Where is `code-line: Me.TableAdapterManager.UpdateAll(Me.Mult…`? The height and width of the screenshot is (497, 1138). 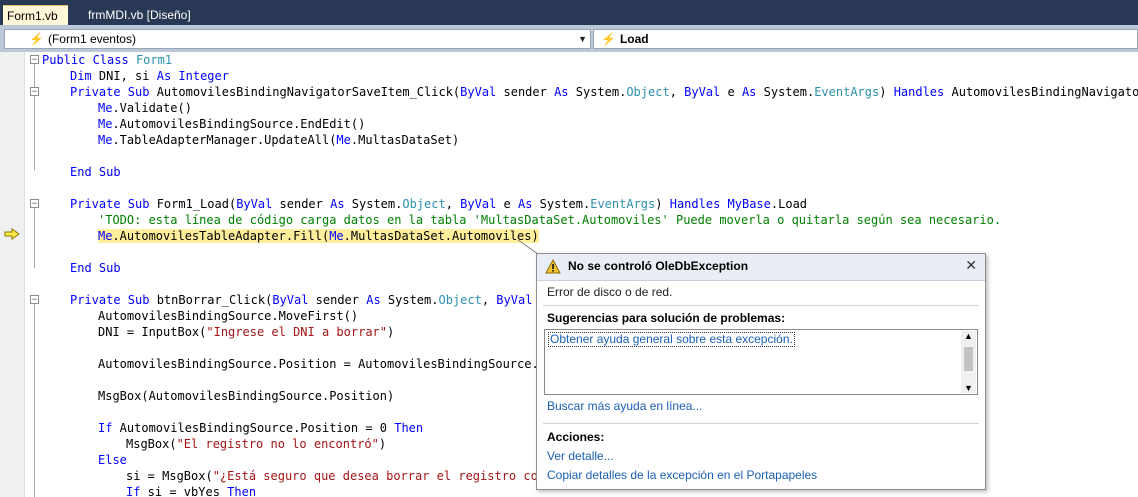
code-line: Me.TableAdapterManager.UpdateAll(Me.Mult… is located at coordinates (279, 140).